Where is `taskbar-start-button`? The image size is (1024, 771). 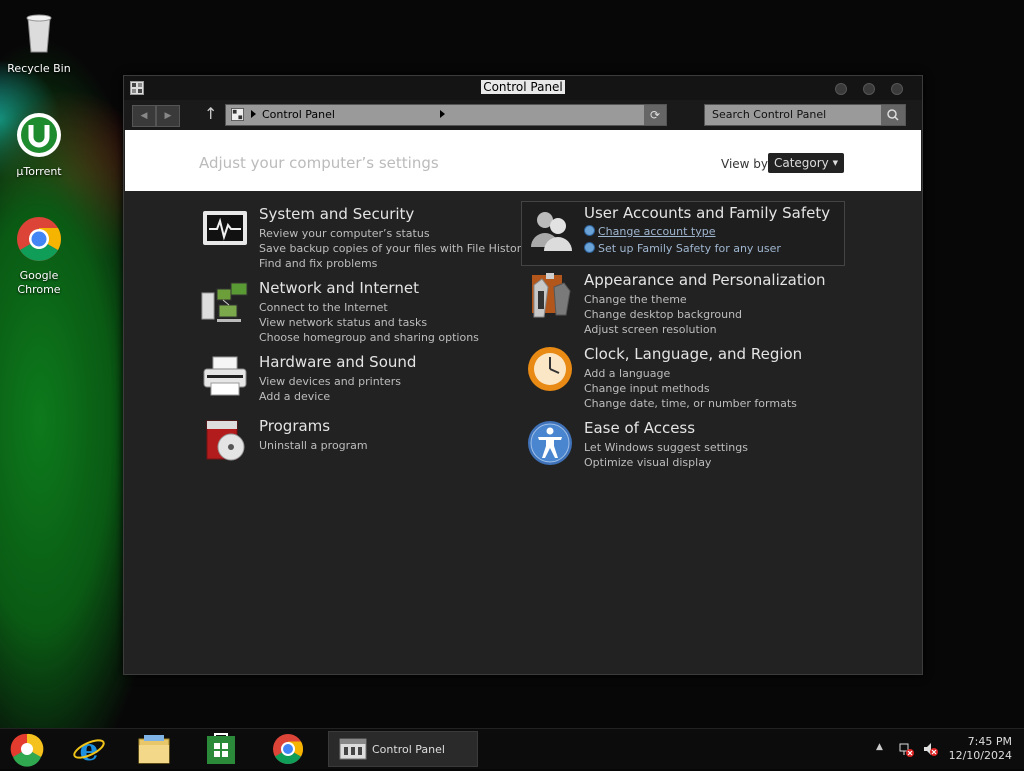
taskbar-start-button is located at coordinates (27, 749).